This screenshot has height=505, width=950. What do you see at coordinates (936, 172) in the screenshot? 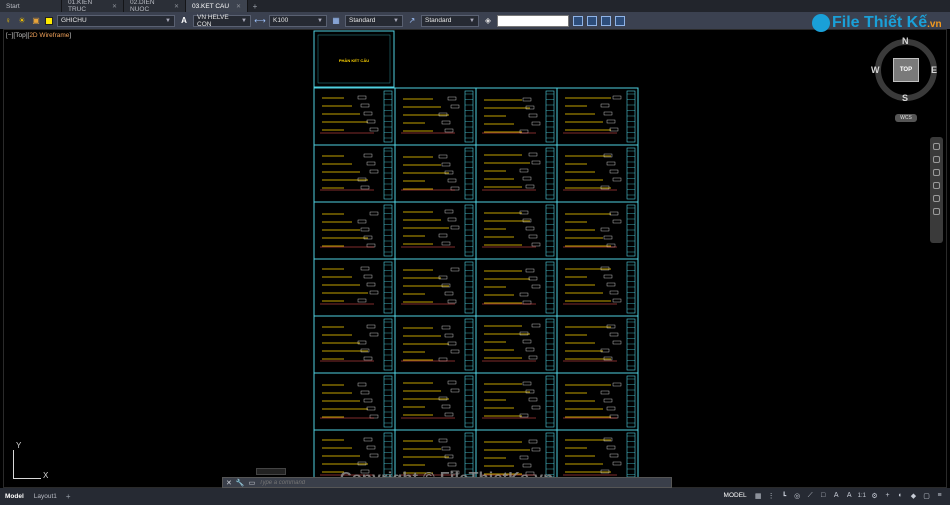
I see `zoom-icon` at bounding box center [936, 172].